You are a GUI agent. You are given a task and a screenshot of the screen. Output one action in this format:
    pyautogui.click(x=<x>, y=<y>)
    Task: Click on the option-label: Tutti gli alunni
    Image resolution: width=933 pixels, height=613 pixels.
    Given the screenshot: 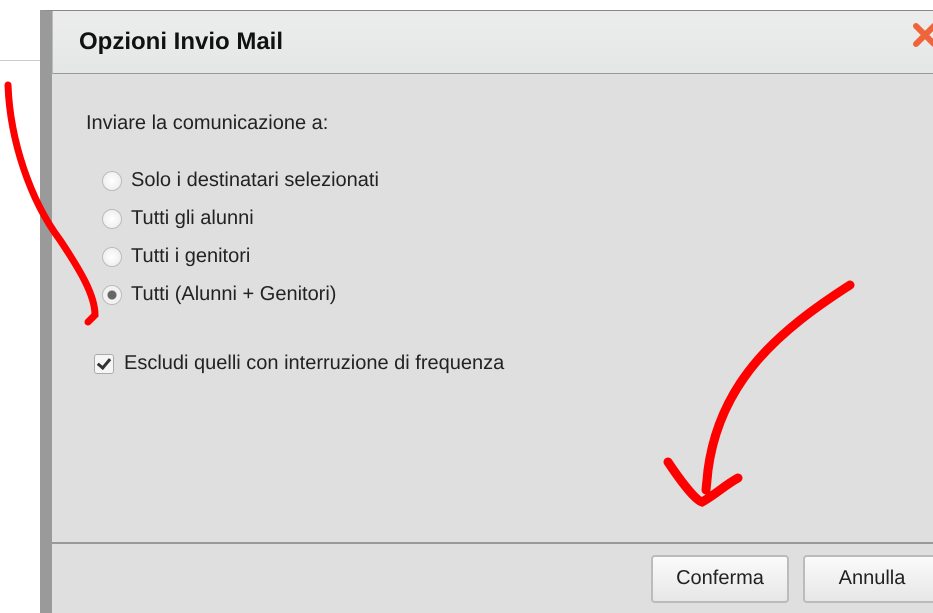 What is the action you would take?
    pyautogui.click(x=192, y=218)
    